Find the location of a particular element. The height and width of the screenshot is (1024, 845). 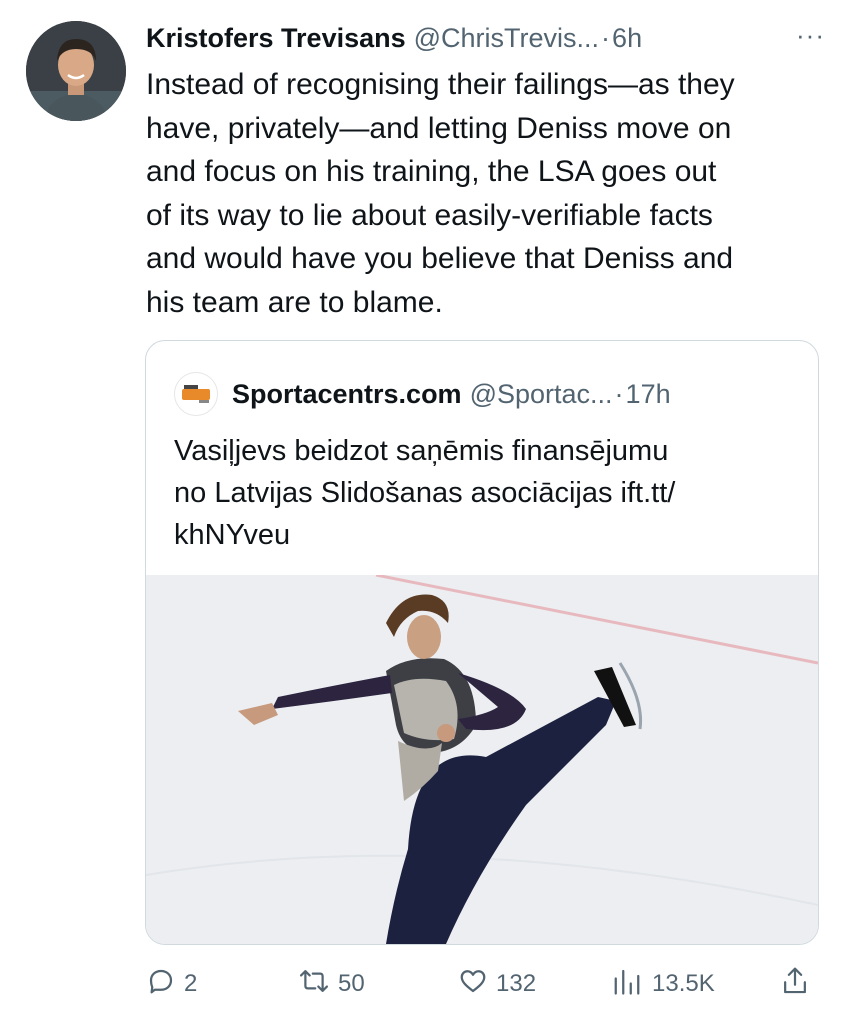

repost-button: 50 is located at coordinates (331, 984).